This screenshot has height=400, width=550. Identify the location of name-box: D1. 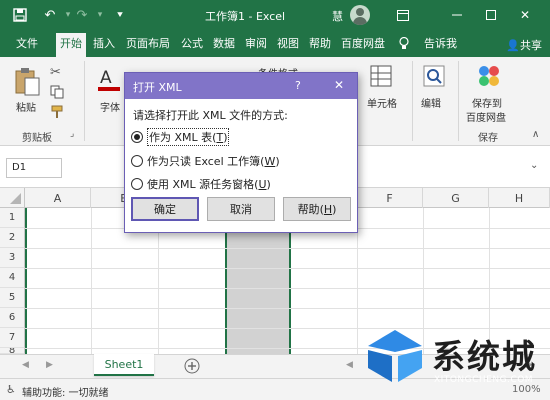
(34, 168).